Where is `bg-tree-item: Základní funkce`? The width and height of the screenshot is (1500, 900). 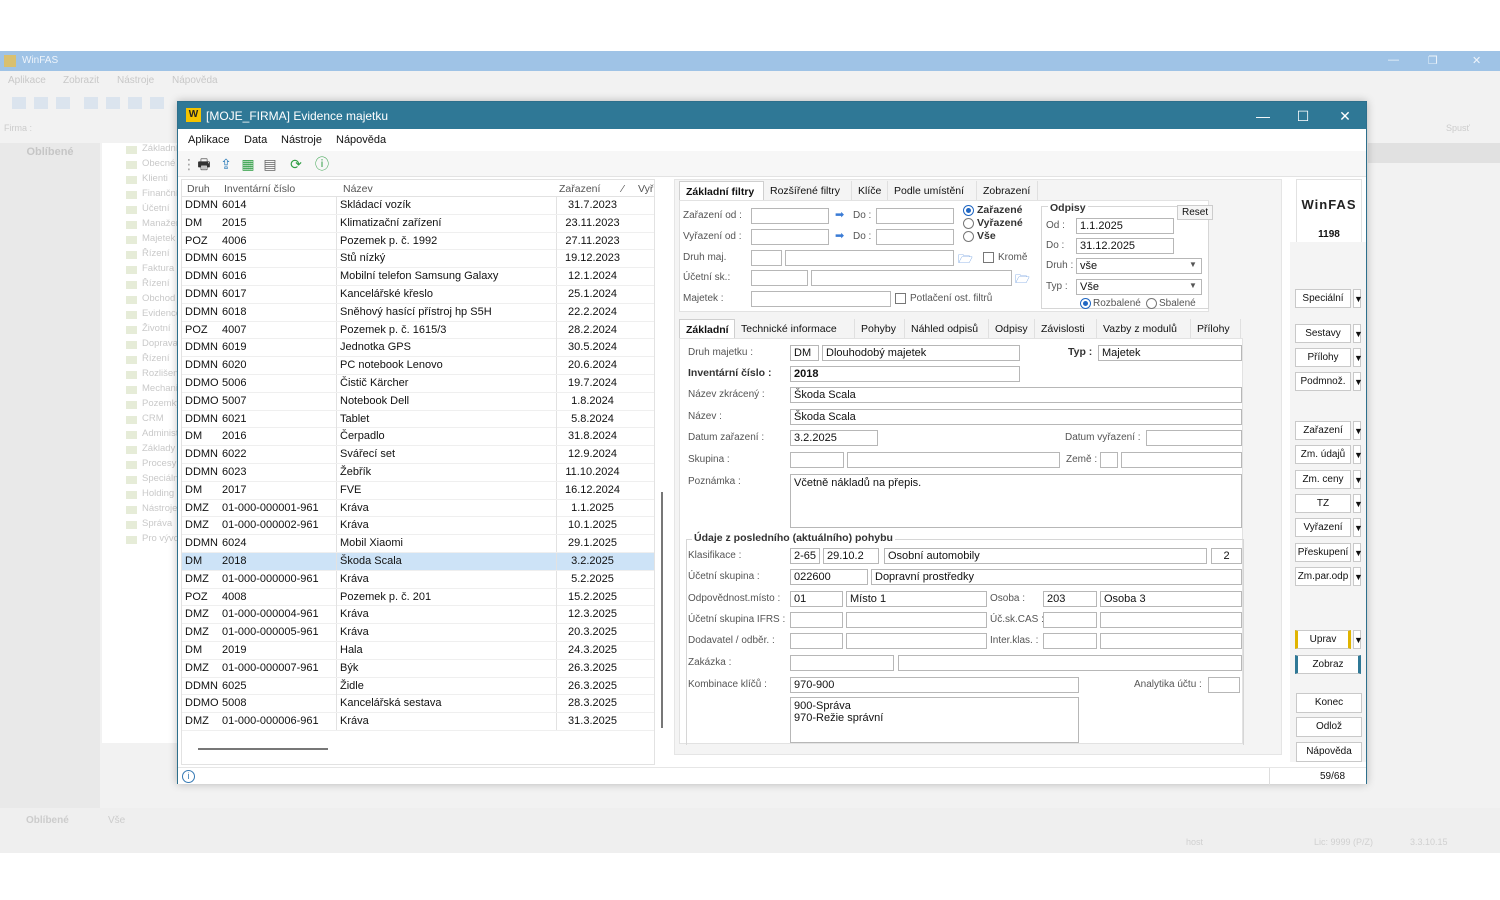
bg-tree-item: Základní funkce is located at coordinates (142, 150).